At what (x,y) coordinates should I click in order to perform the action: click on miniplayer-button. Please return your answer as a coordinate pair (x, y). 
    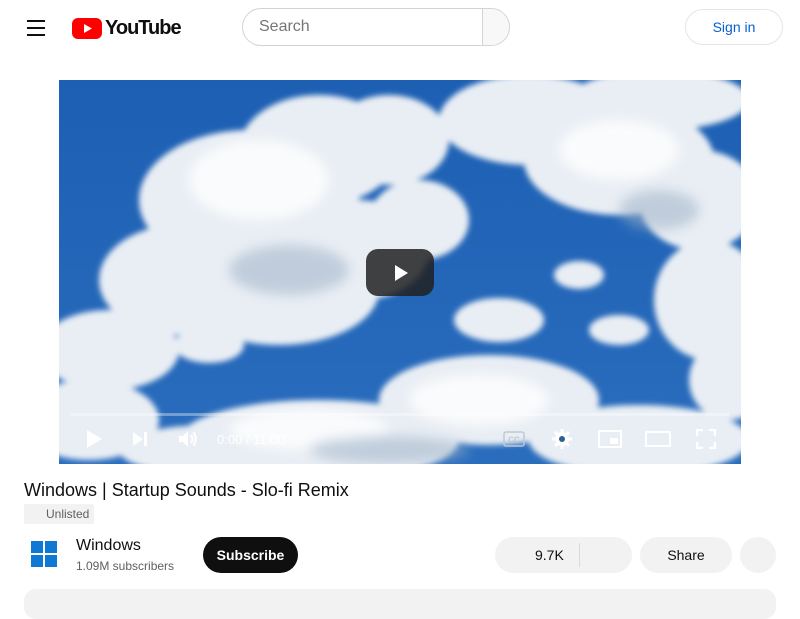
    Looking at the image, I should click on (610, 439).